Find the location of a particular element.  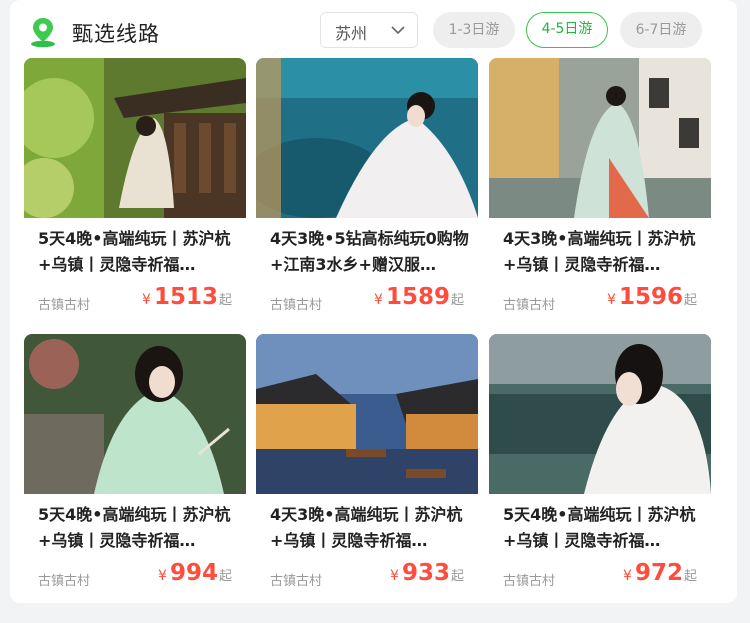

city-dropdown: 苏州 is located at coordinates (369, 30).